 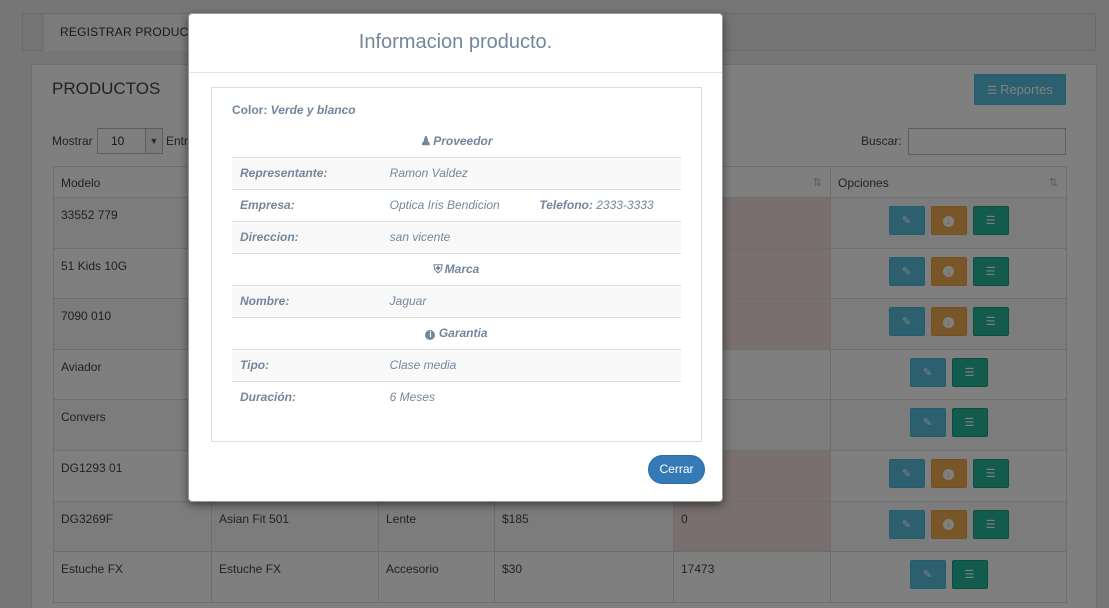 What do you see at coordinates (307, 172) in the screenshot?
I see `representante-label: Representante:` at bounding box center [307, 172].